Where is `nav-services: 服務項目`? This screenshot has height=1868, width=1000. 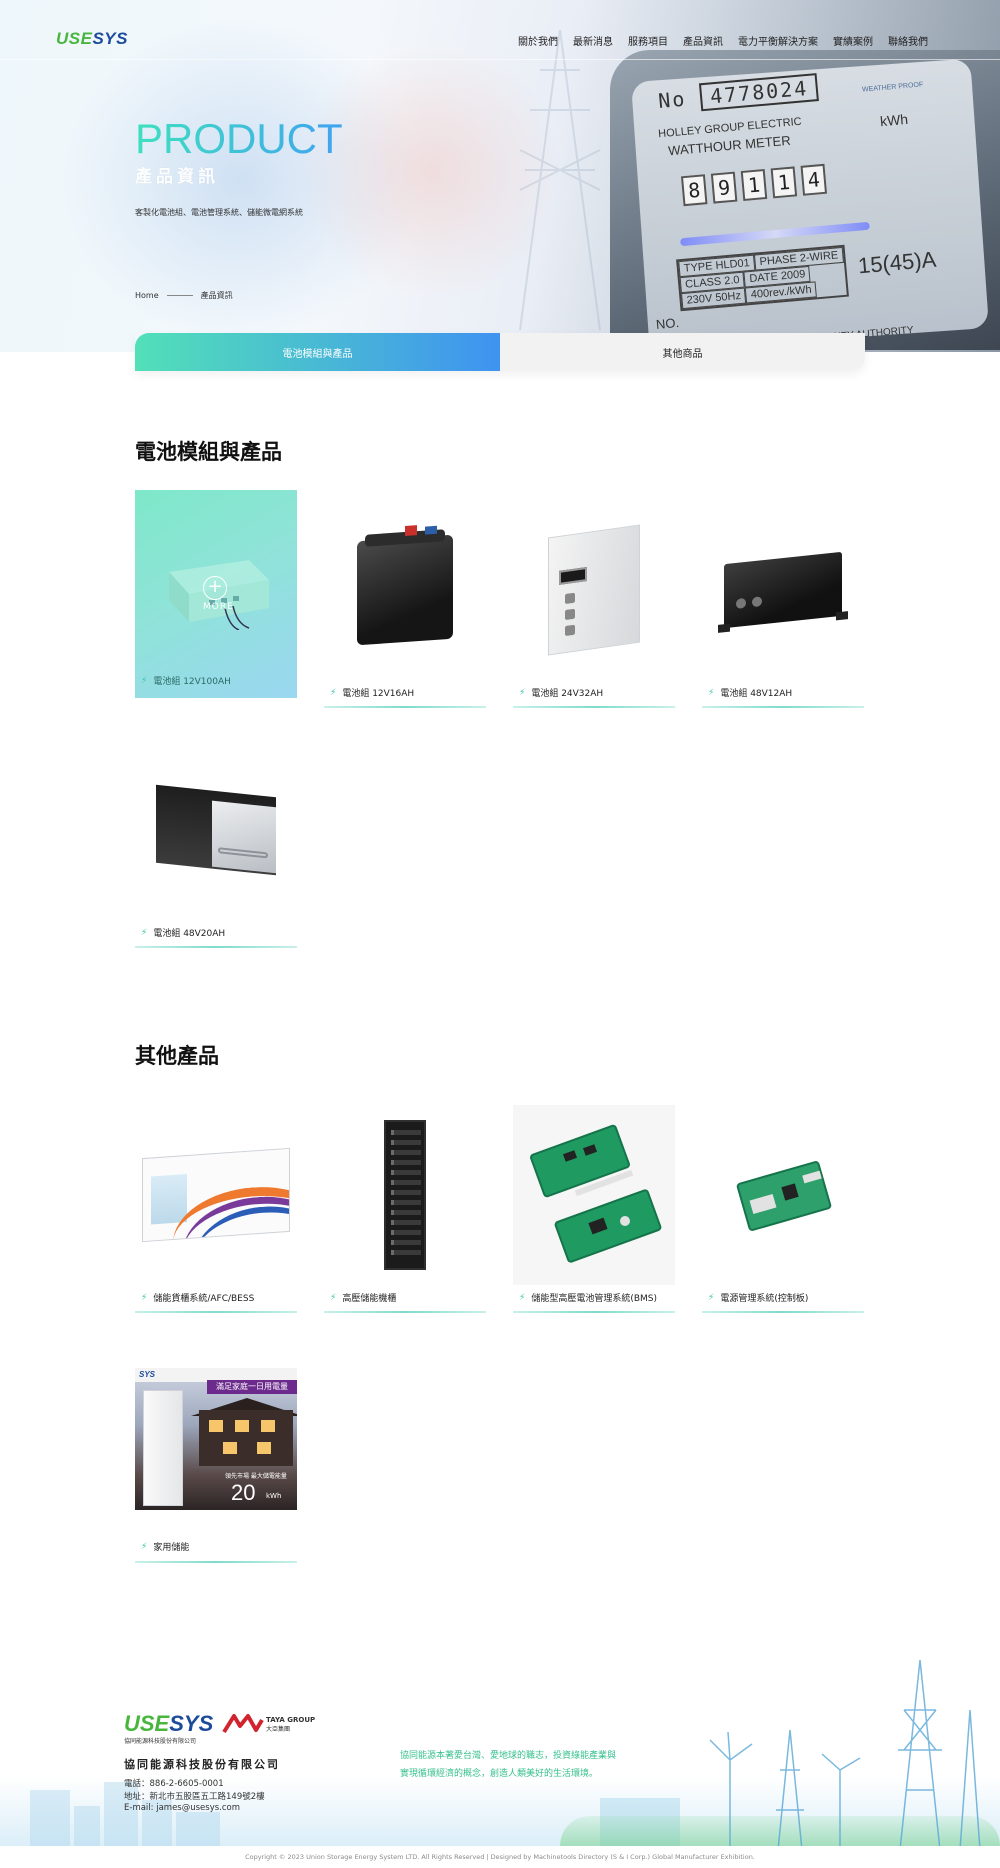 nav-services: 服務項目 is located at coordinates (648, 40).